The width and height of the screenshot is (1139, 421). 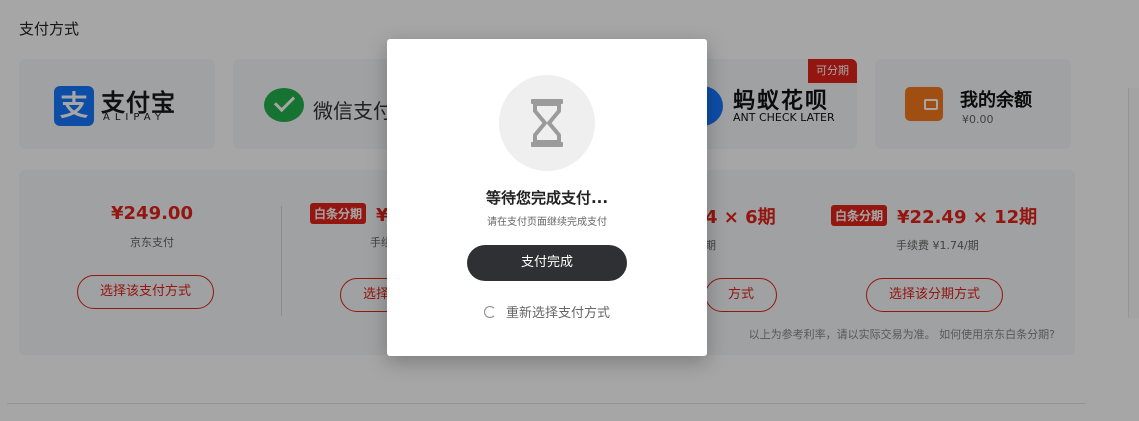 I want to click on reselect-label: 重新选择支付方式, so click(x=557, y=313).